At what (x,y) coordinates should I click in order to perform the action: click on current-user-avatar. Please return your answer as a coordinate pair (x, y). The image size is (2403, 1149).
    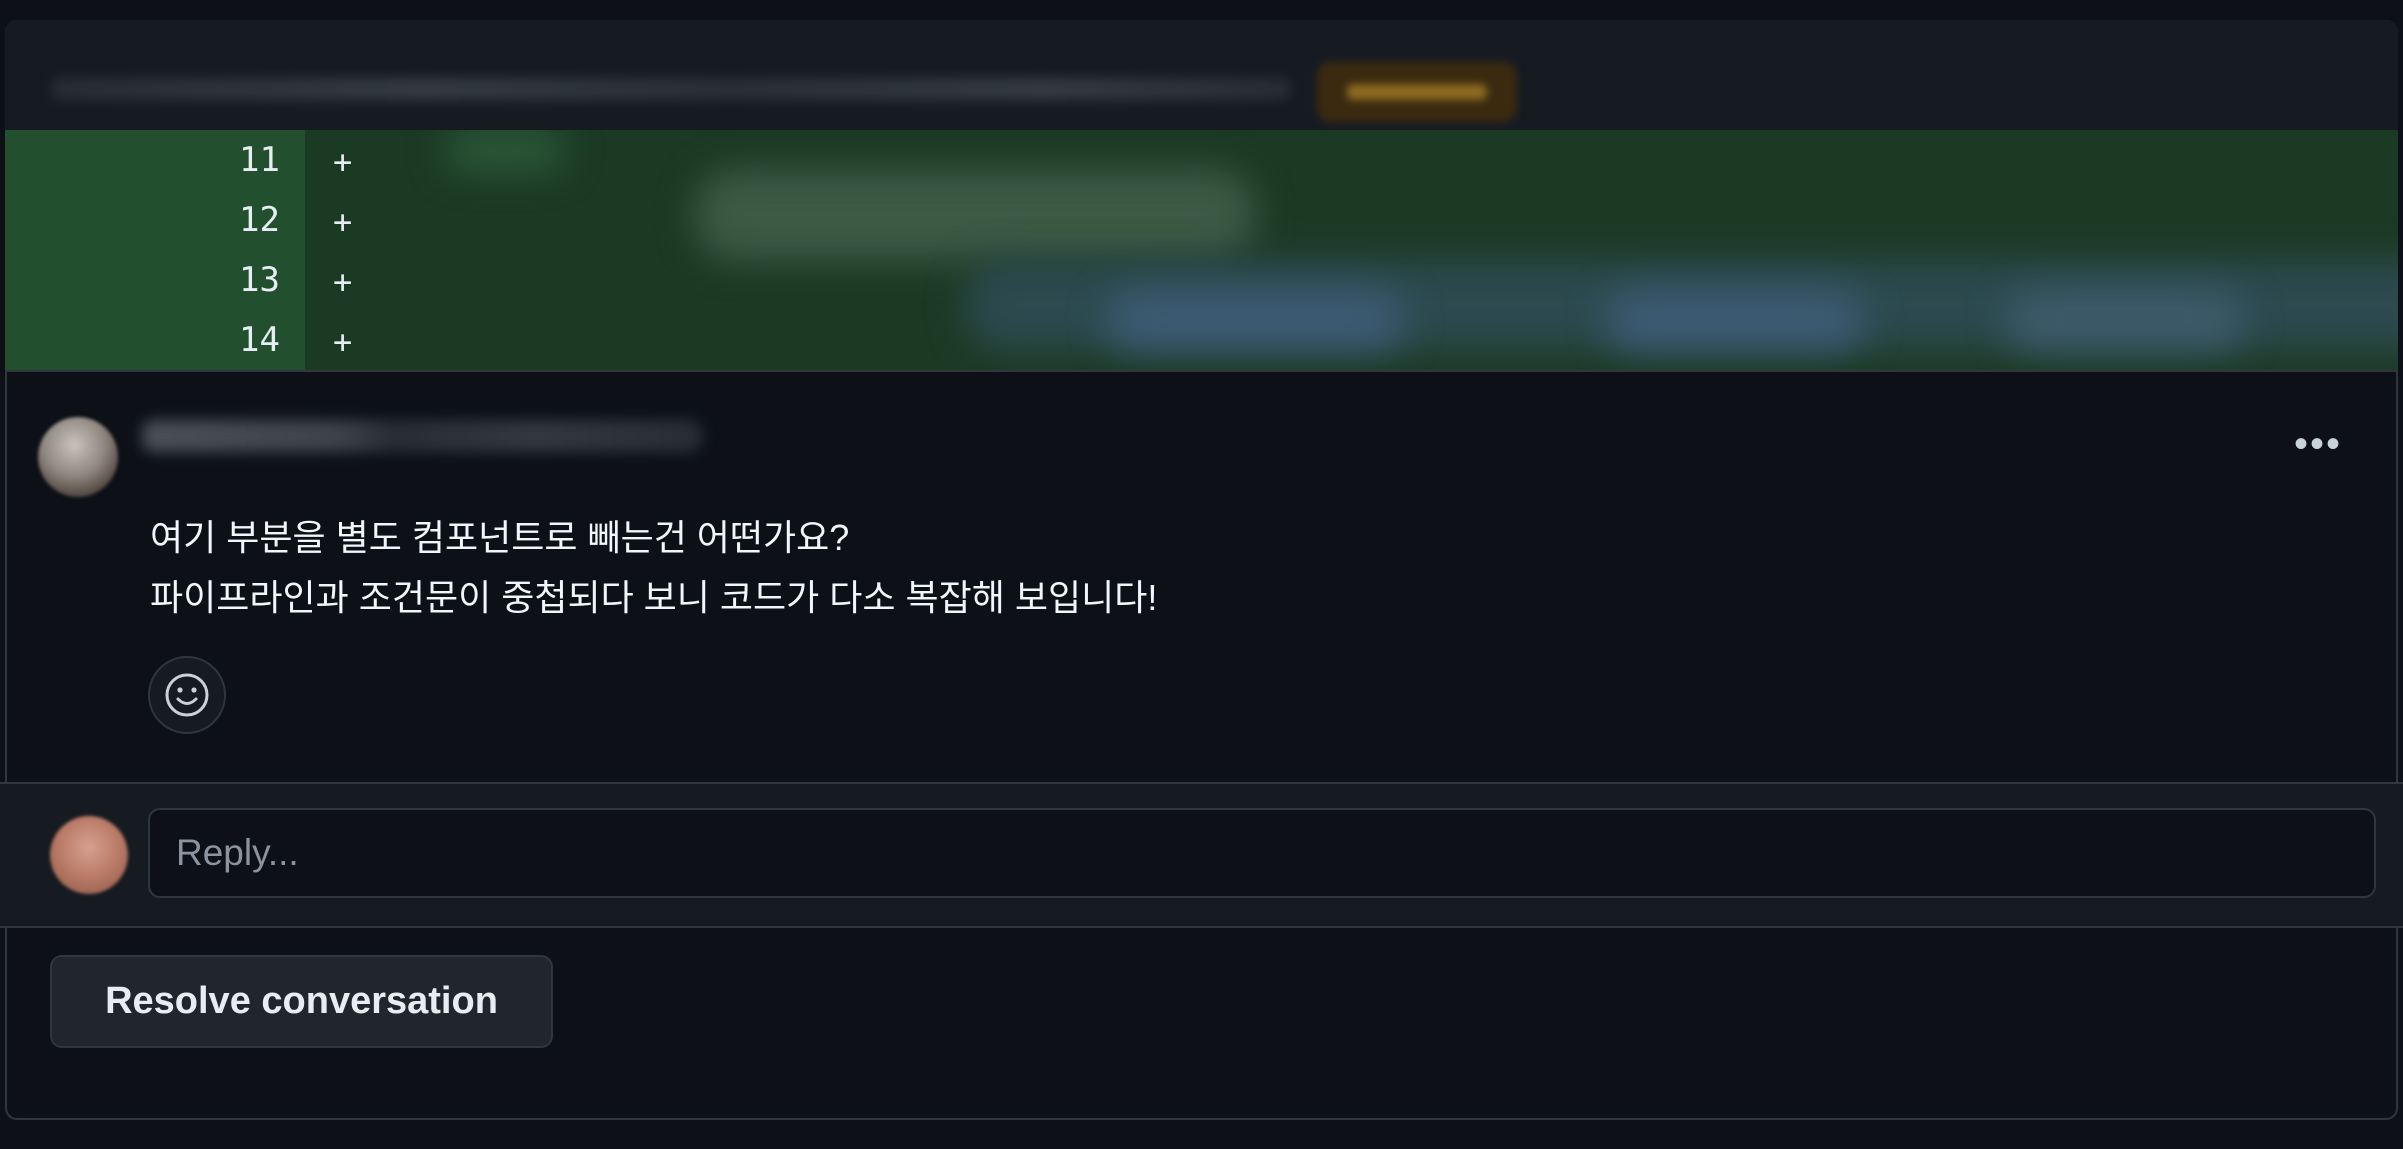
    Looking at the image, I should click on (89, 855).